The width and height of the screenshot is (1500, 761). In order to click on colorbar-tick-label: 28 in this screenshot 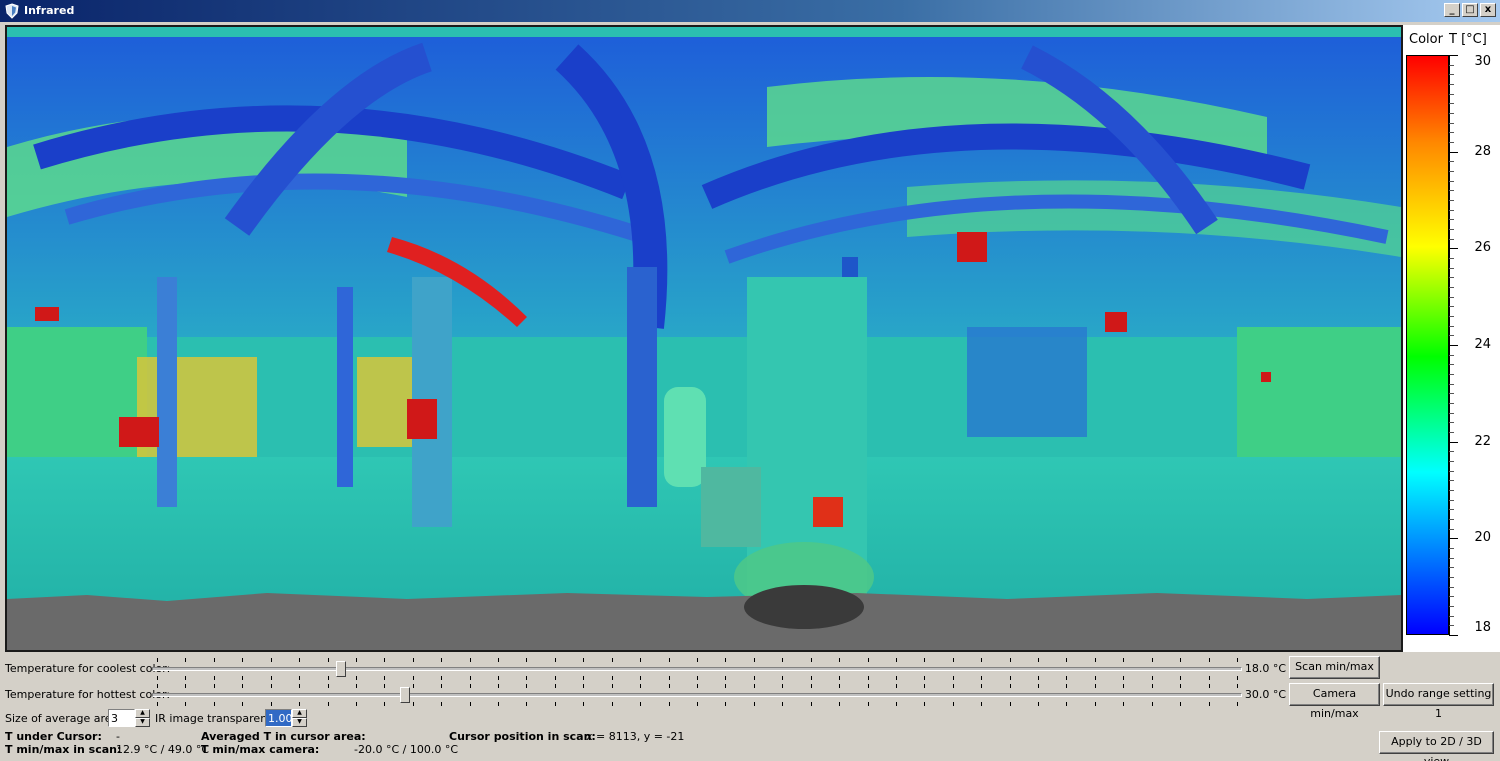, I will do `click(1482, 151)`.